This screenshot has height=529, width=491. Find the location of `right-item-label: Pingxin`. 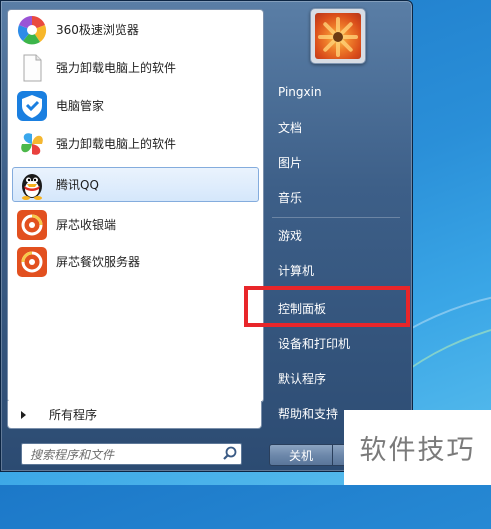

right-item-label: Pingxin is located at coordinates (300, 92).